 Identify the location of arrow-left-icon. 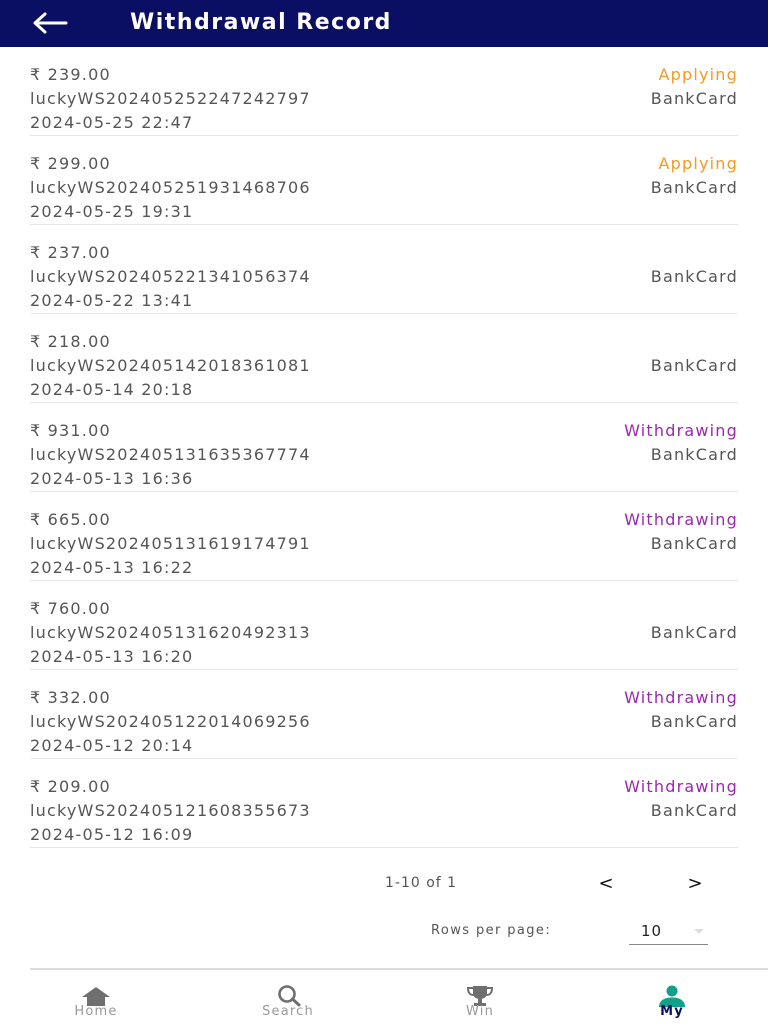
(50, 23).